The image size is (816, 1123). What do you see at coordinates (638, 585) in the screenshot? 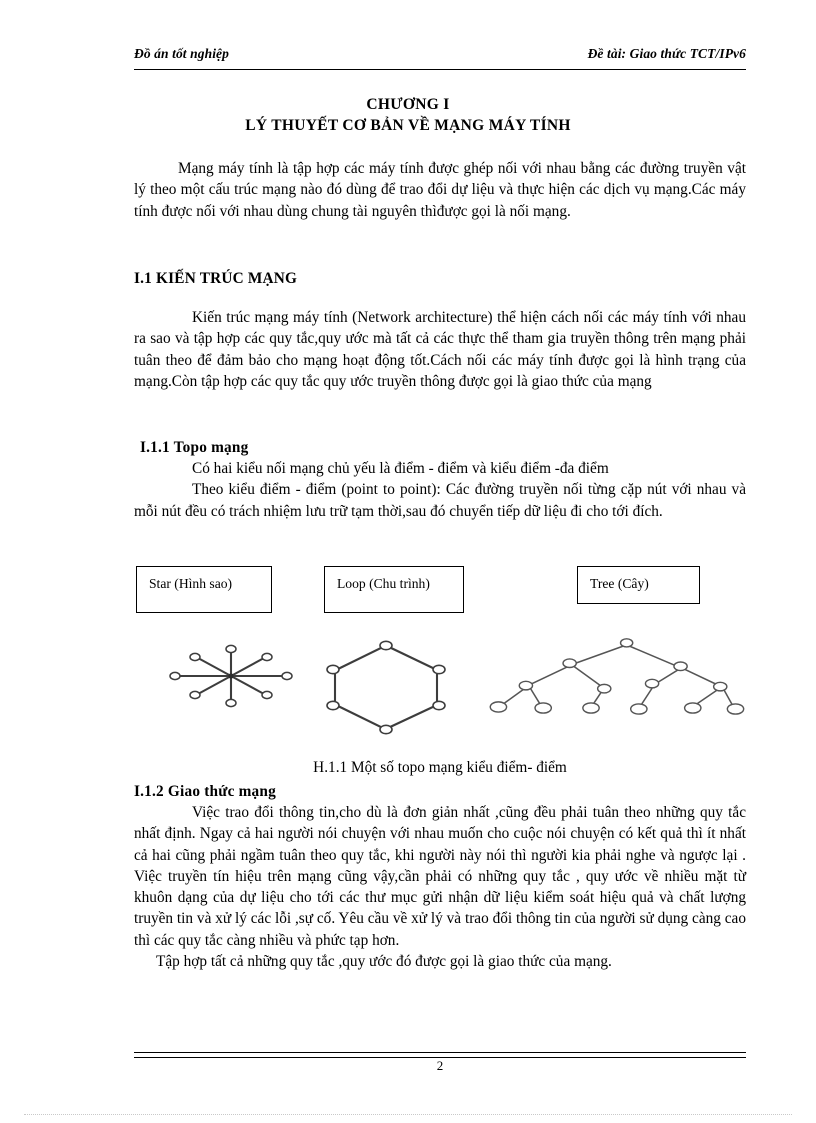
I see `figure-label-box-tree: Tree (Cây)` at bounding box center [638, 585].